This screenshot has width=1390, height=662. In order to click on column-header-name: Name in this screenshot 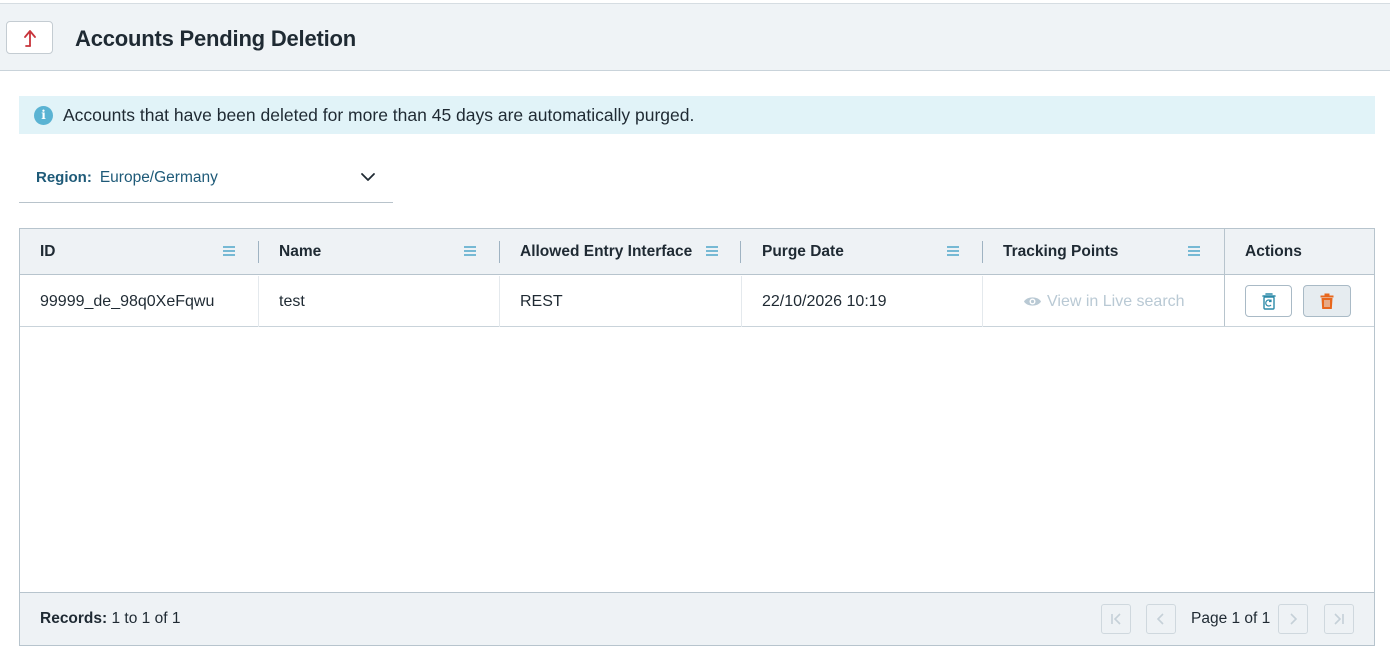, I will do `click(300, 252)`.